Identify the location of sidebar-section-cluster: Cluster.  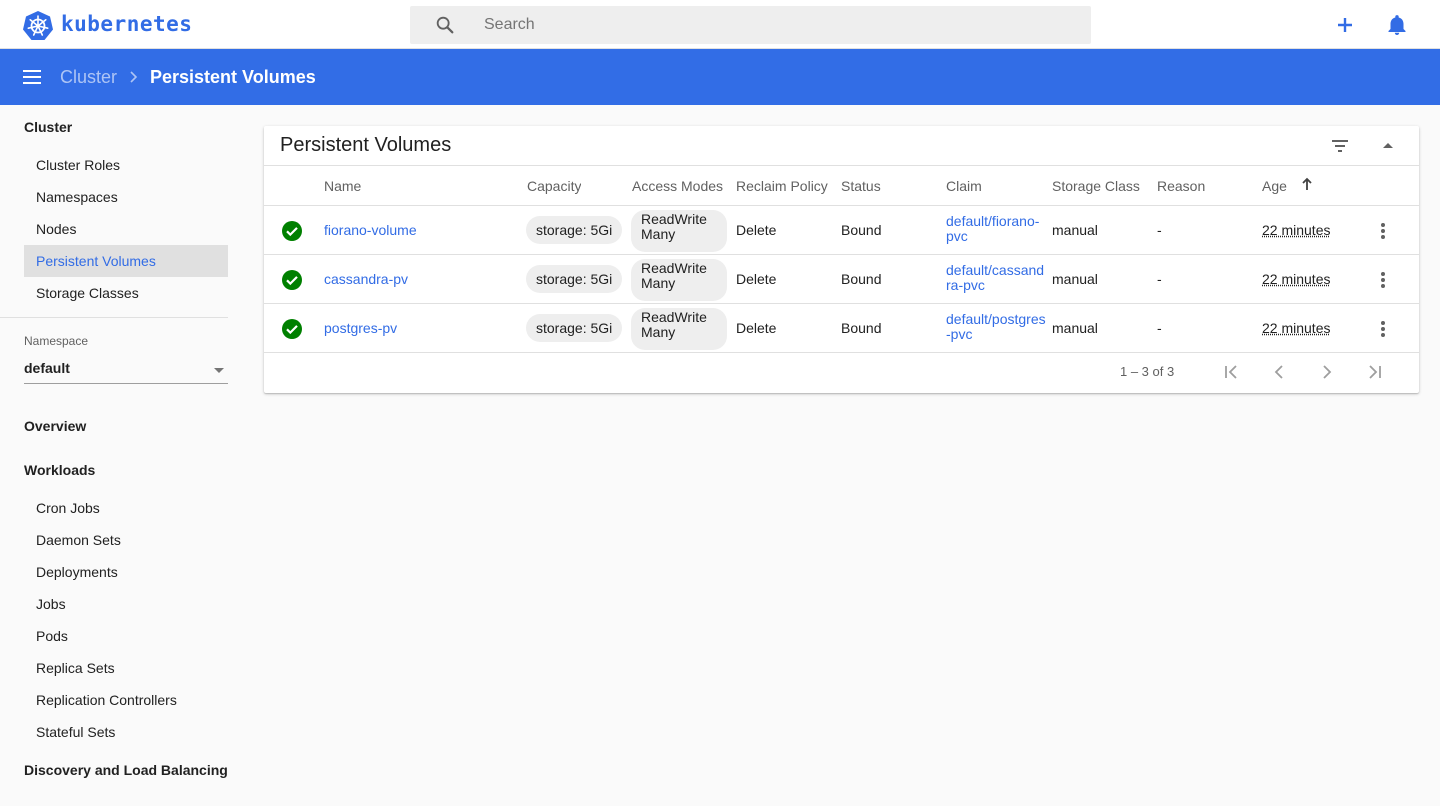
(48, 127).